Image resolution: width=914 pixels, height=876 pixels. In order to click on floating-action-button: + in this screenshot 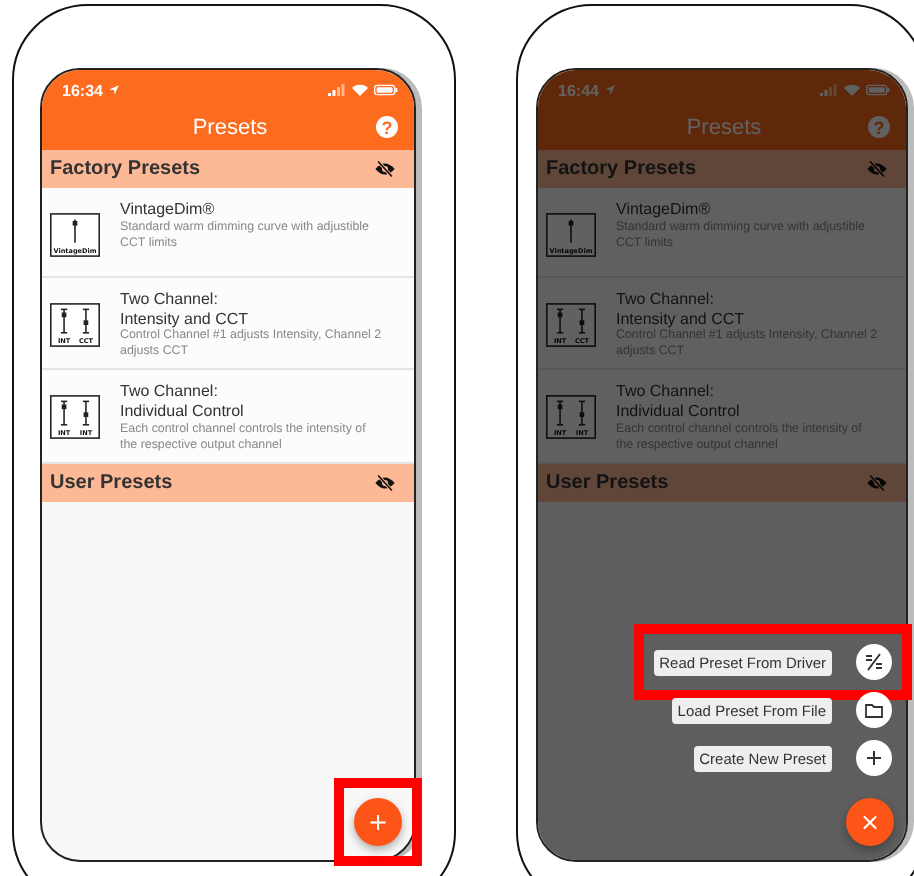, I will do `click(378, 822)`.